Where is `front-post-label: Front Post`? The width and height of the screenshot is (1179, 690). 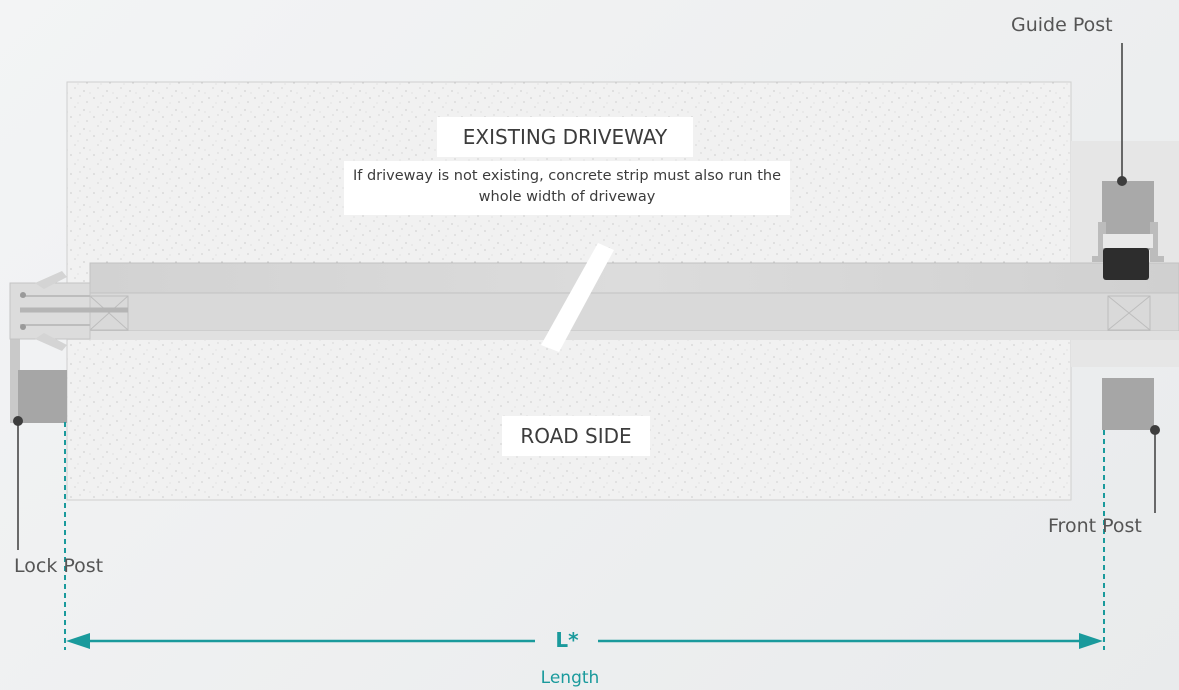 front-post-label: Front Post is located at coordinates (1095, 526).